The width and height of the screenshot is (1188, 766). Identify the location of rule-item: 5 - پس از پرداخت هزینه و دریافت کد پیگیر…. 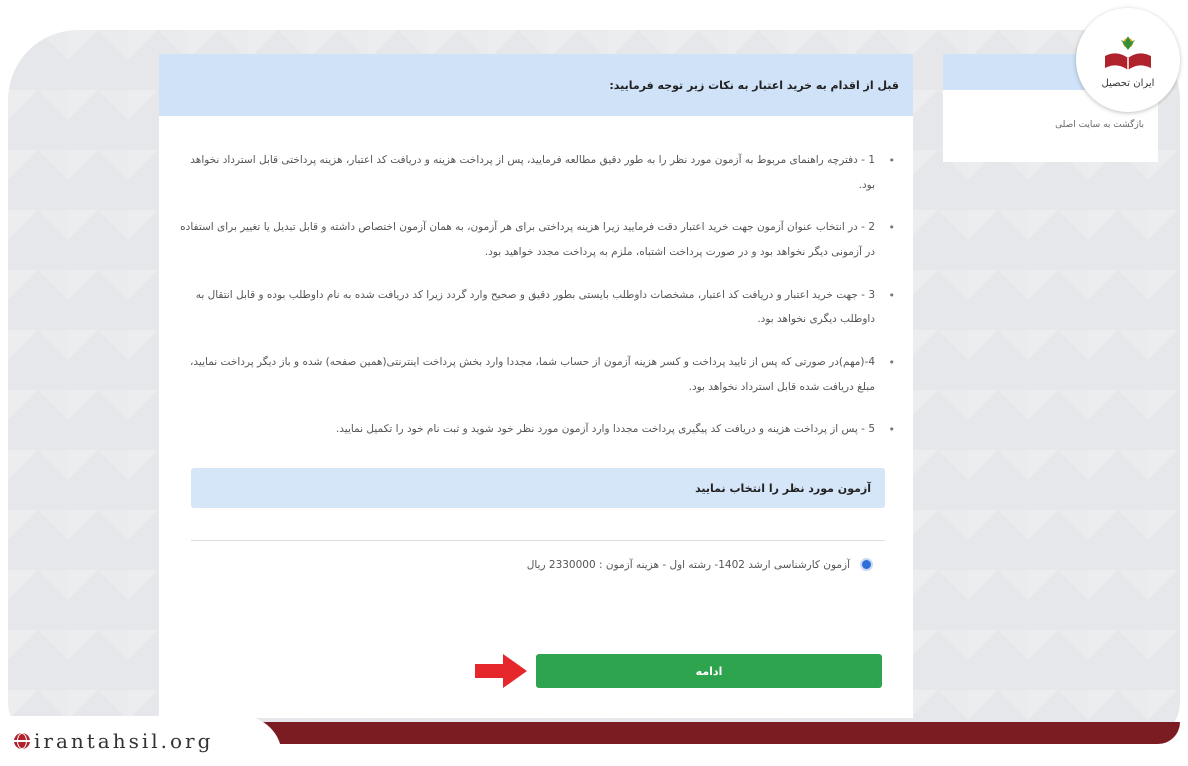
(539, 430).